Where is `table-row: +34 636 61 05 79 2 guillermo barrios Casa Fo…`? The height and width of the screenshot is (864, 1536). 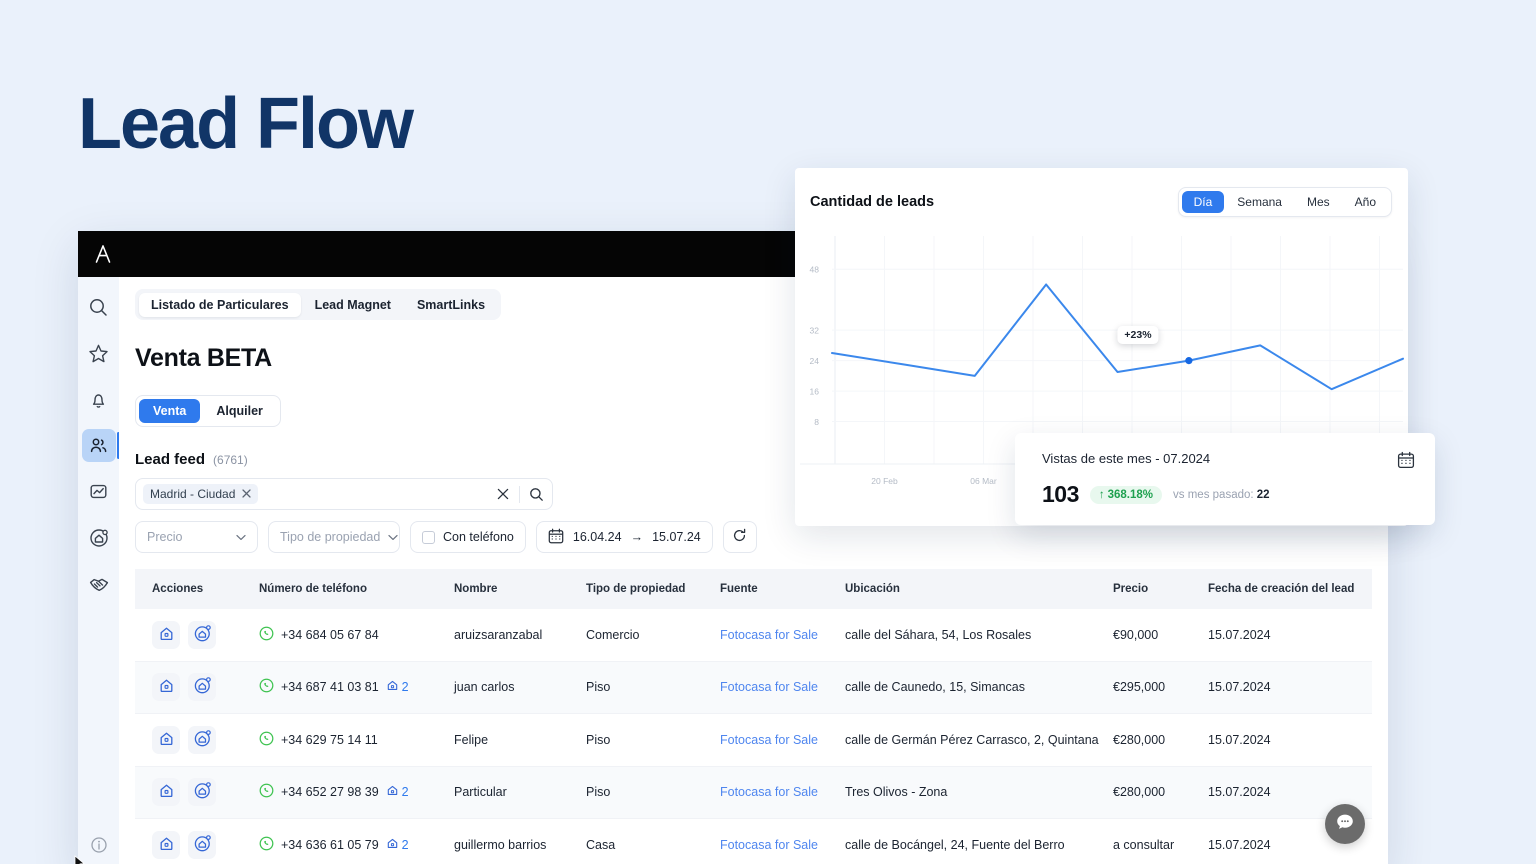 table-row: +34 636 61 05 79 2 guillermo barrios Casa Fo… is located at coordinates (753, 841).